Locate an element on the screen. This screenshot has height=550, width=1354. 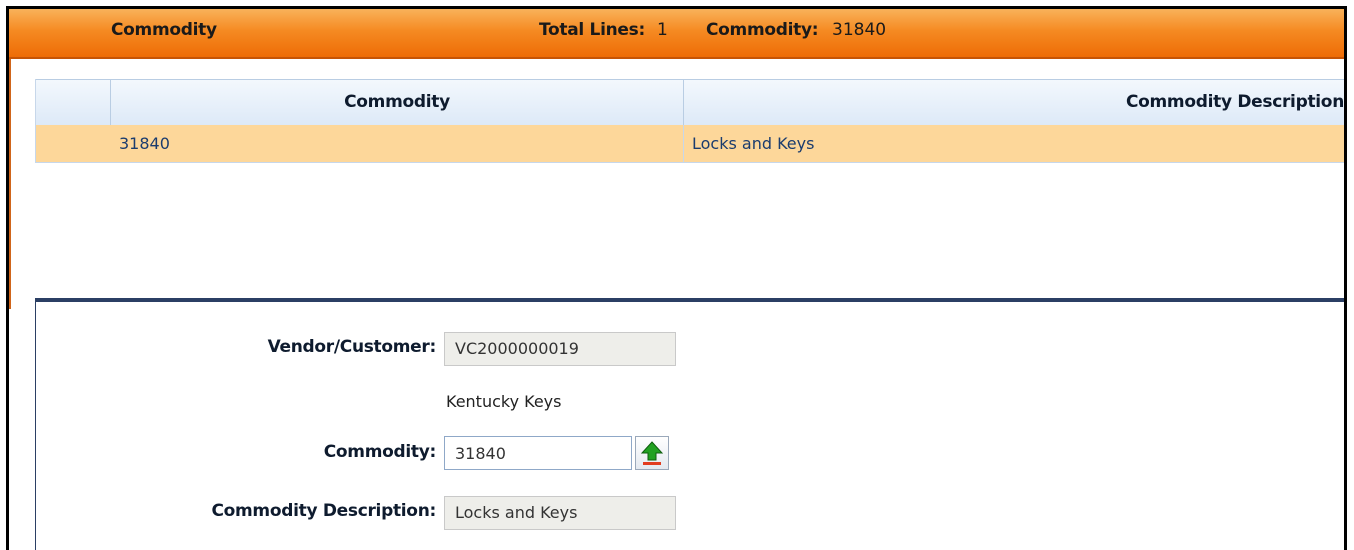
vendor-name-text: Kentucky Keys is located at coordinates (504, 401).